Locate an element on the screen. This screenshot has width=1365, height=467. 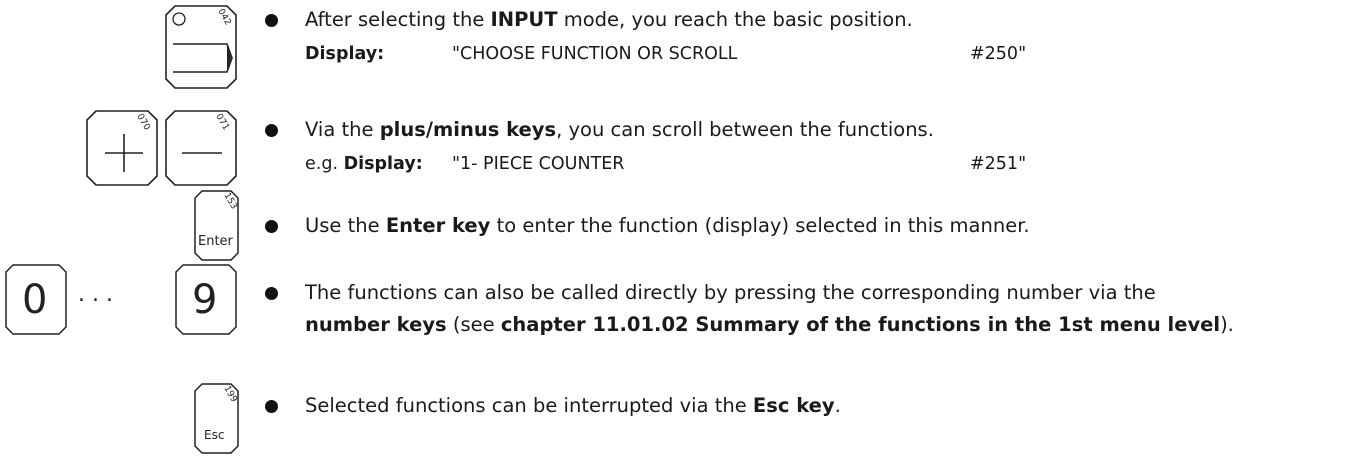
digit-key-0: 0 is located at coordinates (36, 299).